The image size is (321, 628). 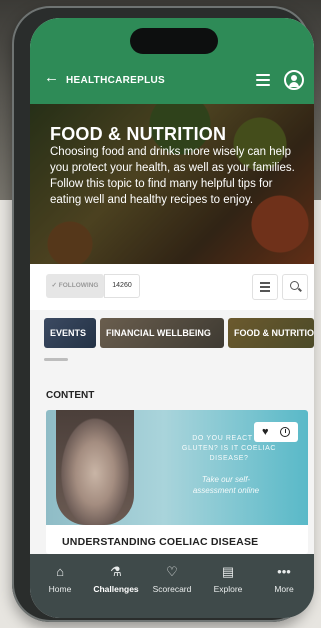 I want to click on clock-icon, so click(x=285, y=432).